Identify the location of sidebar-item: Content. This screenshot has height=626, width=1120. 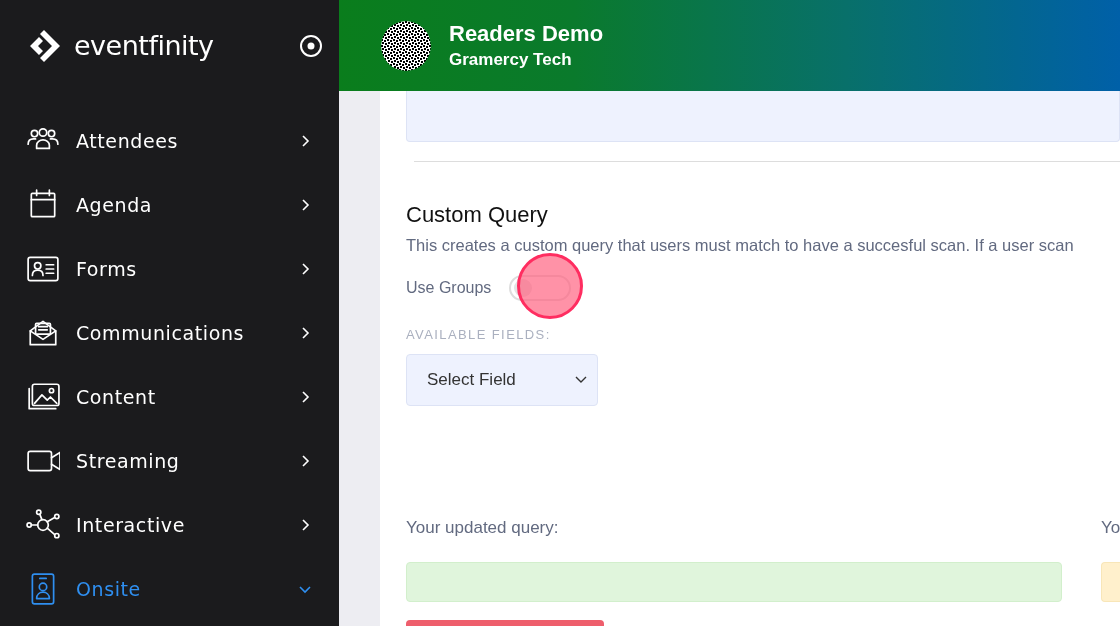
(169, 397).